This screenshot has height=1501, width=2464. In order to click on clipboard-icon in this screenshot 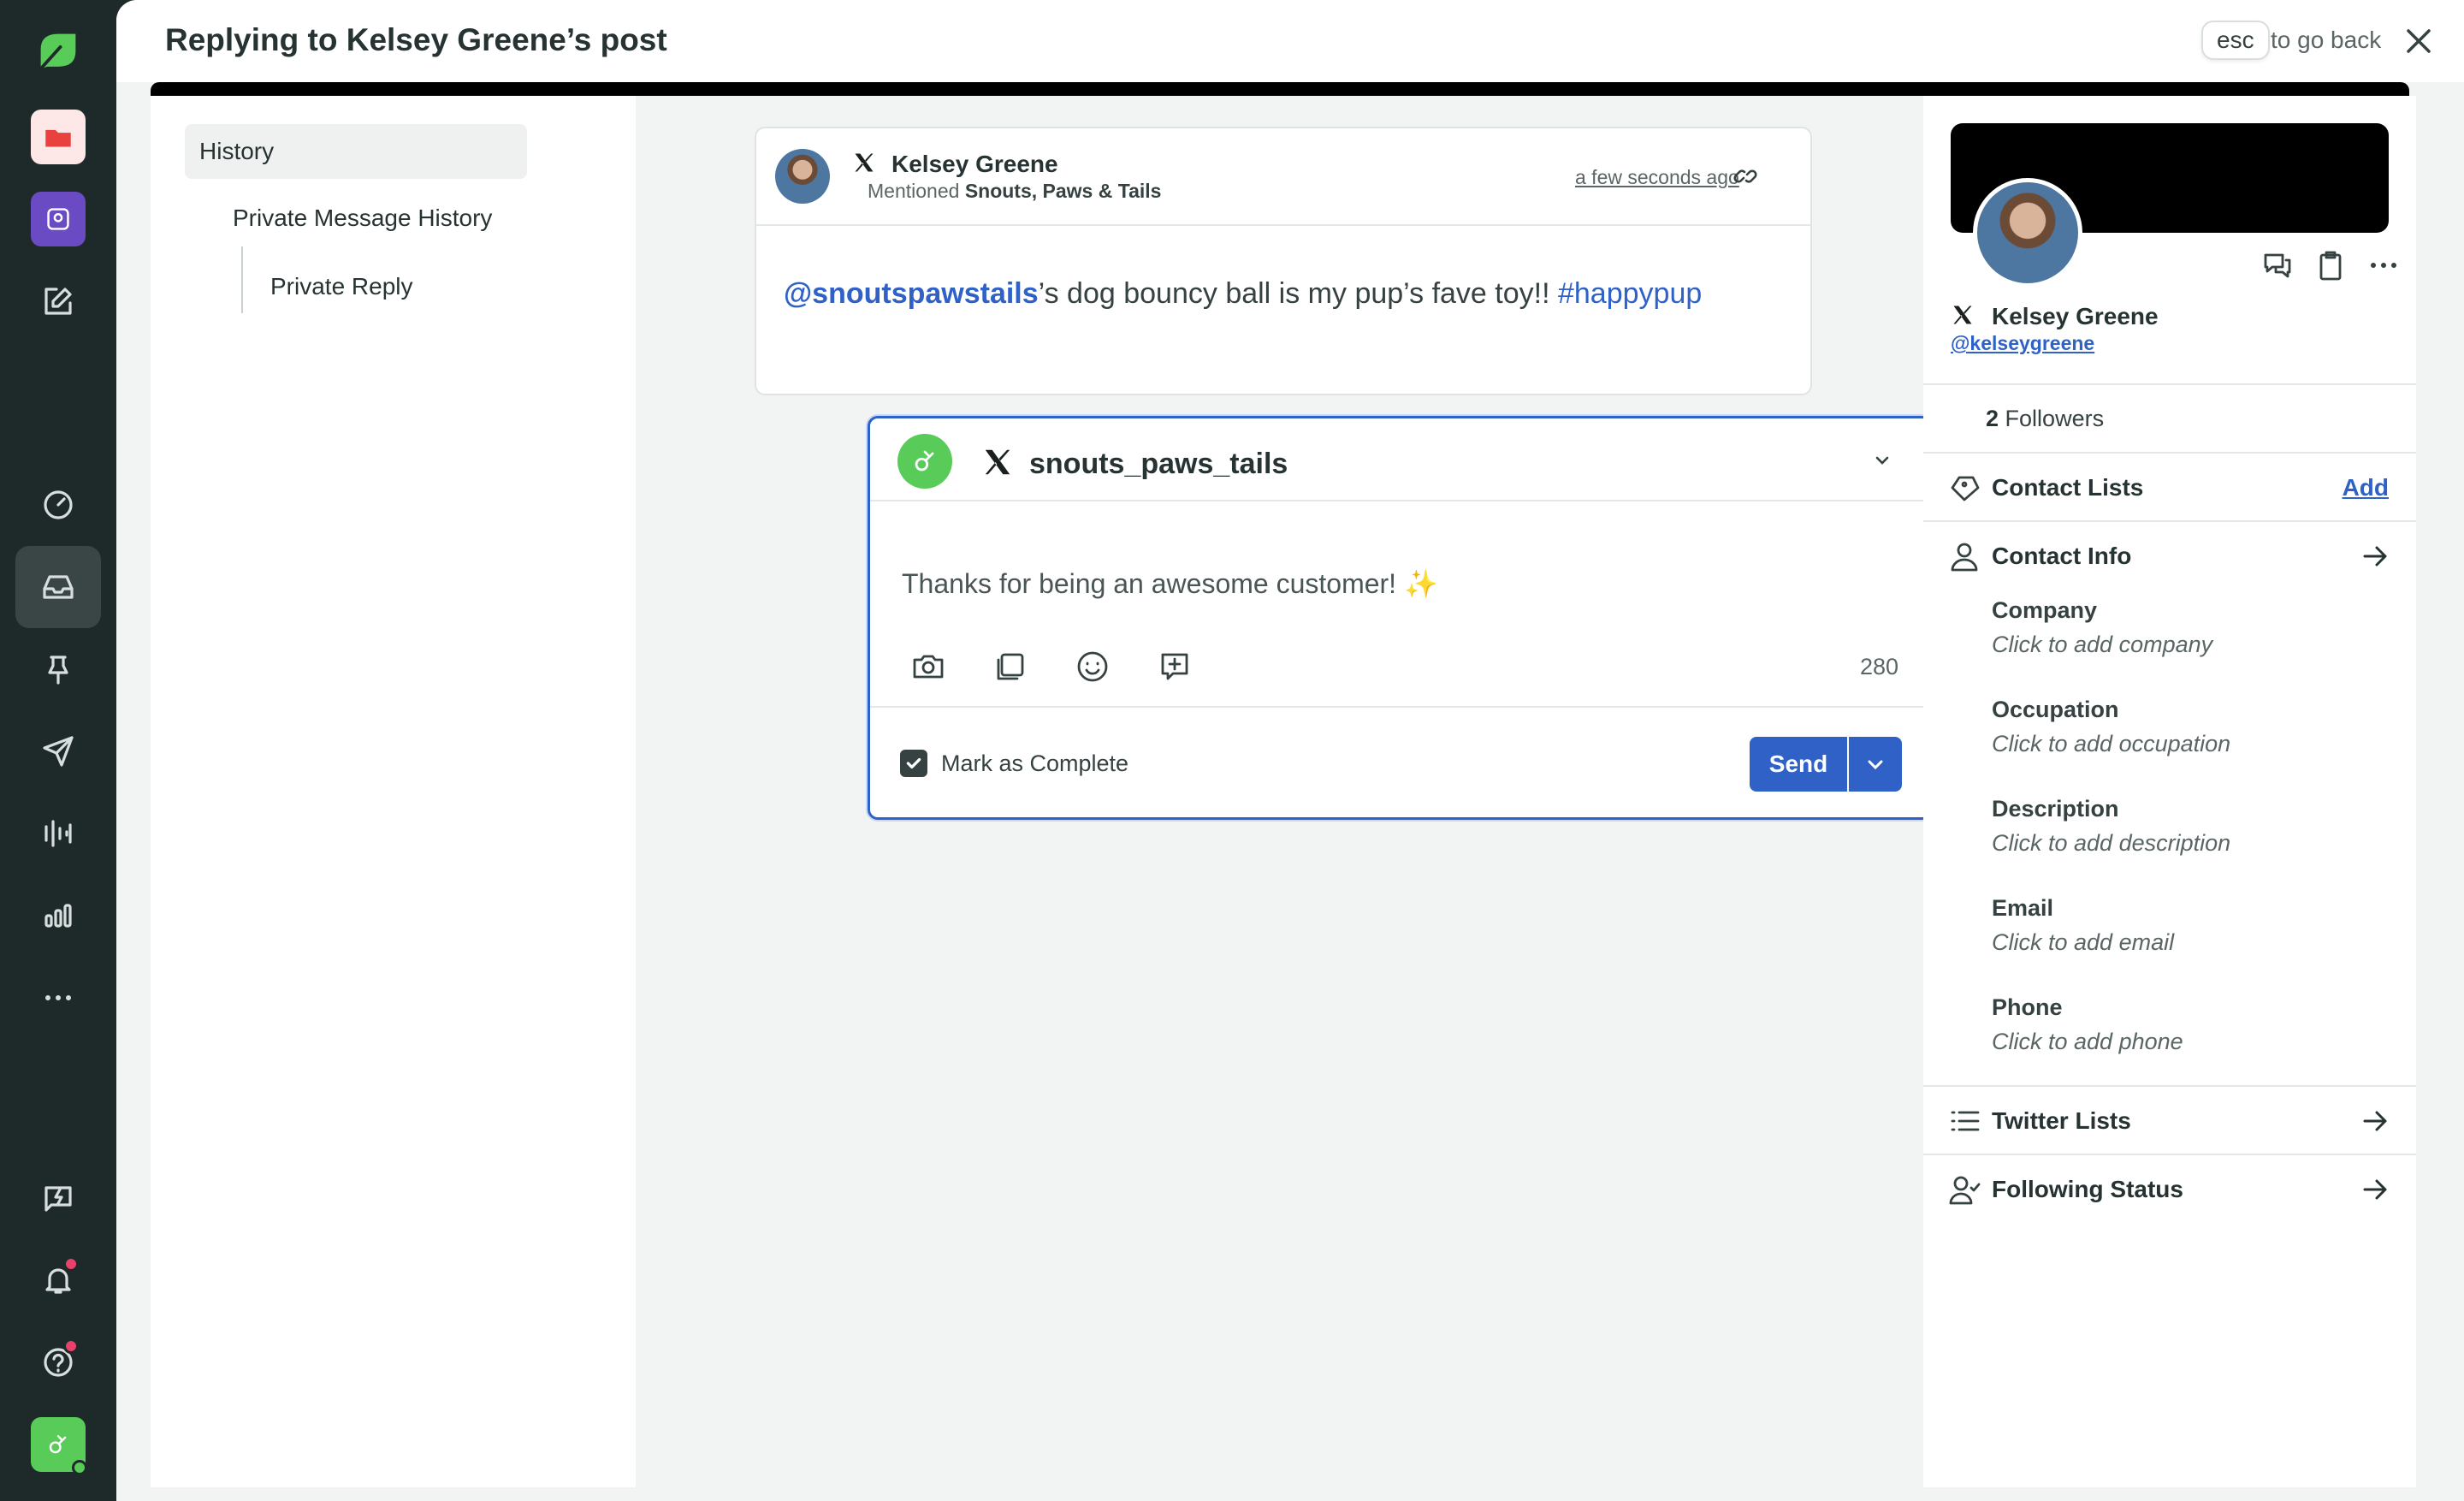, I will do `click(2330, 265)`.